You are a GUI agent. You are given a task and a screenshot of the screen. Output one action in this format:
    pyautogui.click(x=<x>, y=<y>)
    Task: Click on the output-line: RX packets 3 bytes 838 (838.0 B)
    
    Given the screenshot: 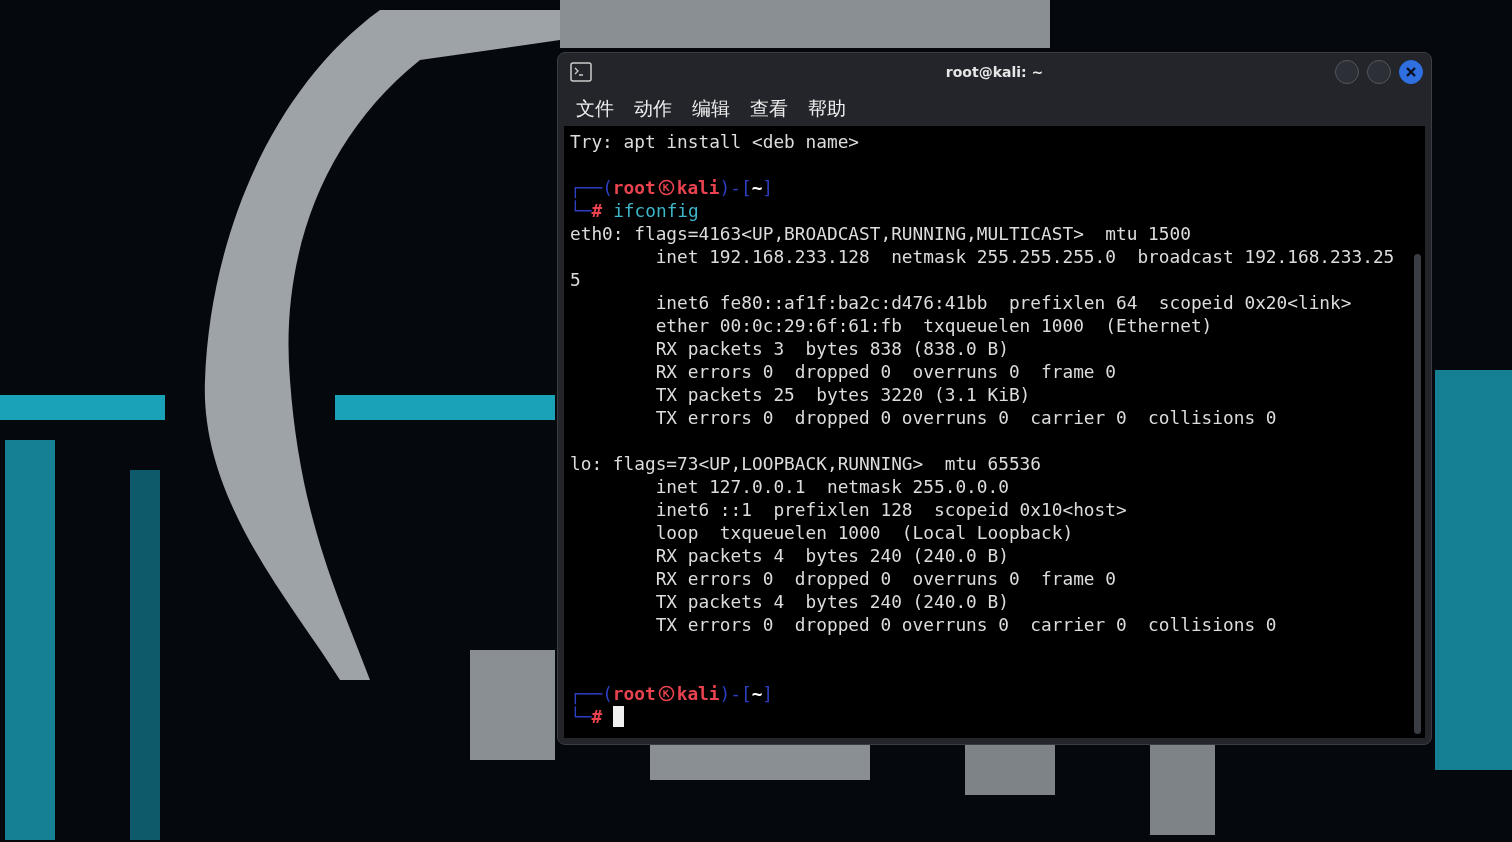 What is the action you would take?
    pyautogui.click(x=831, y=348)
    